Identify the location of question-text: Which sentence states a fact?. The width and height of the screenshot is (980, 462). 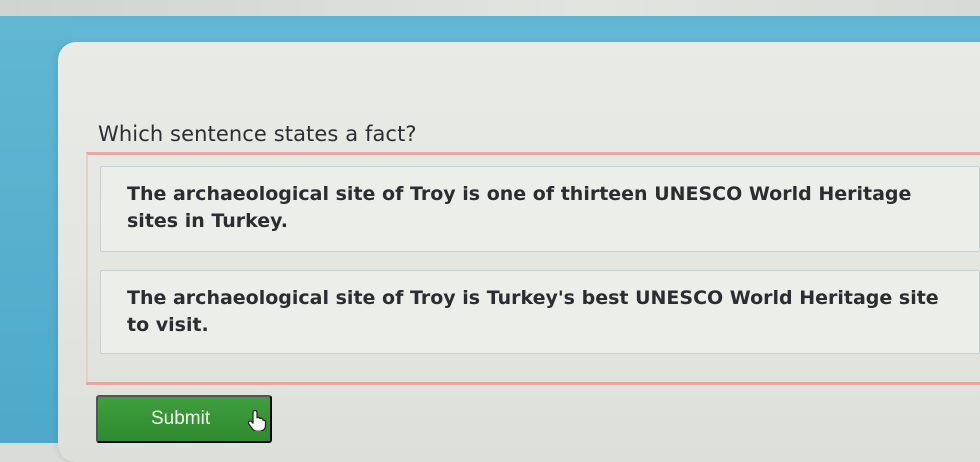
(257, 134).